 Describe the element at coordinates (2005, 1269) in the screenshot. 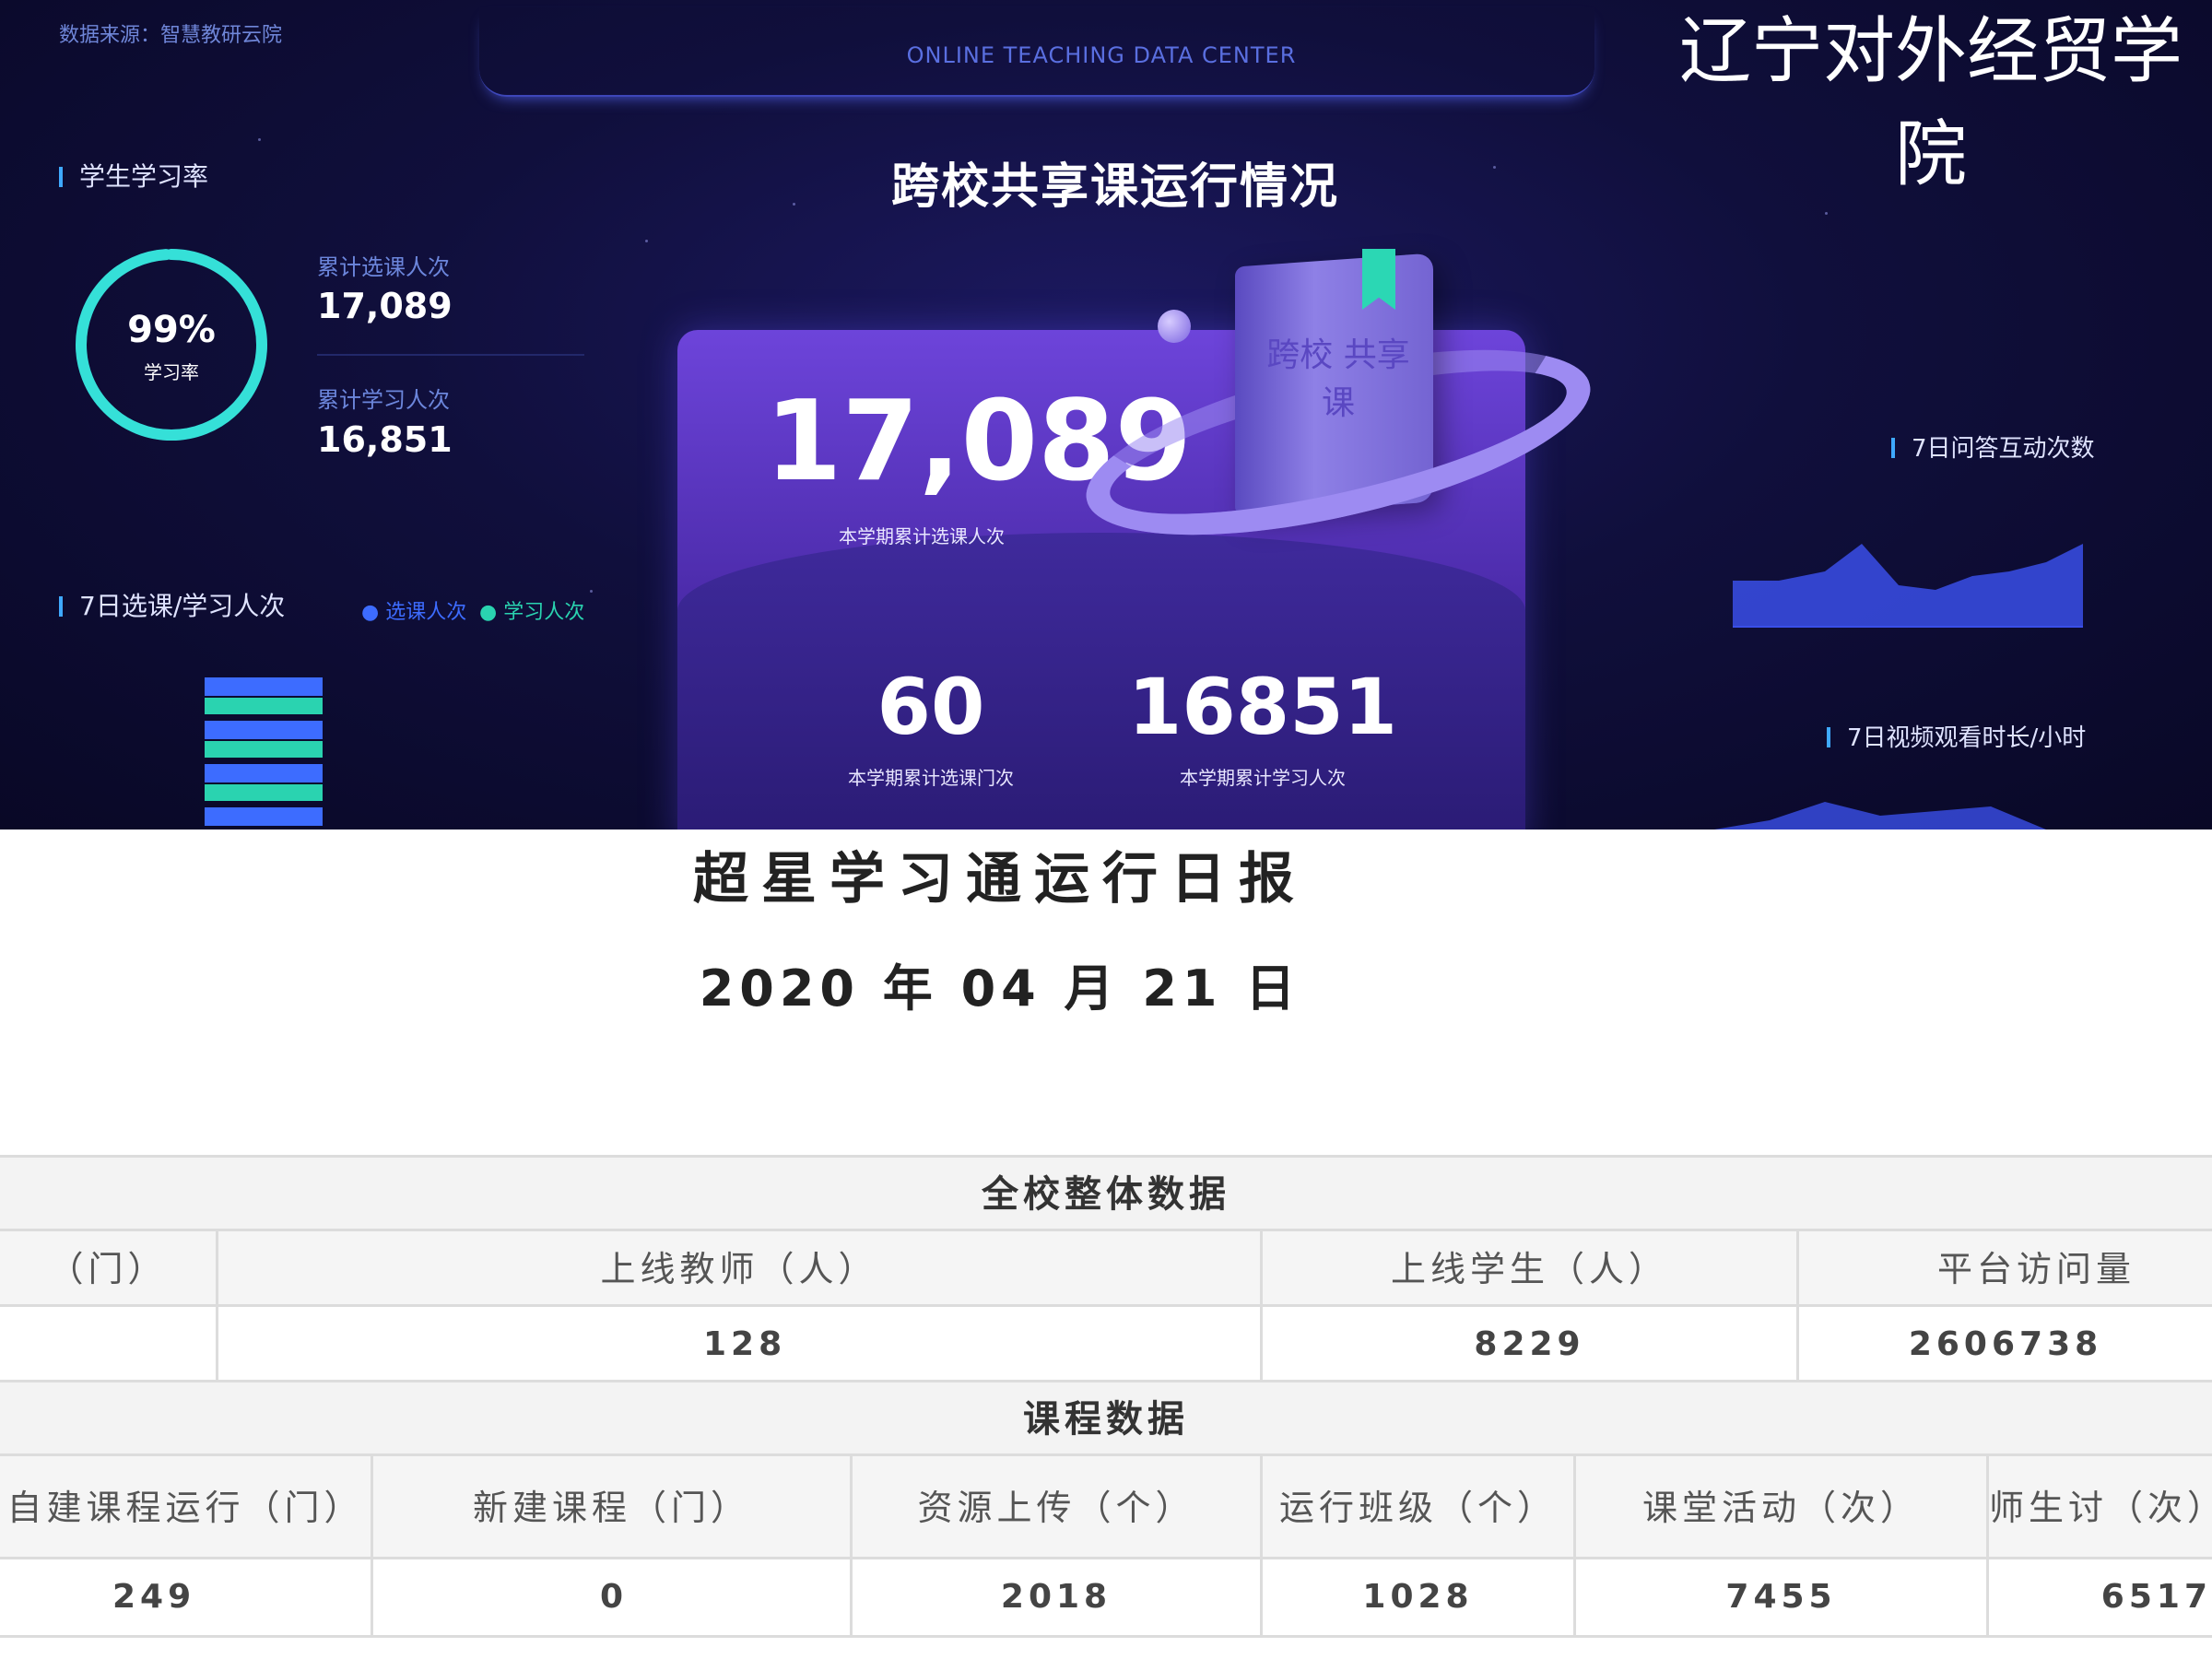

I see `table-header-cell: 平台访问量` at that location.